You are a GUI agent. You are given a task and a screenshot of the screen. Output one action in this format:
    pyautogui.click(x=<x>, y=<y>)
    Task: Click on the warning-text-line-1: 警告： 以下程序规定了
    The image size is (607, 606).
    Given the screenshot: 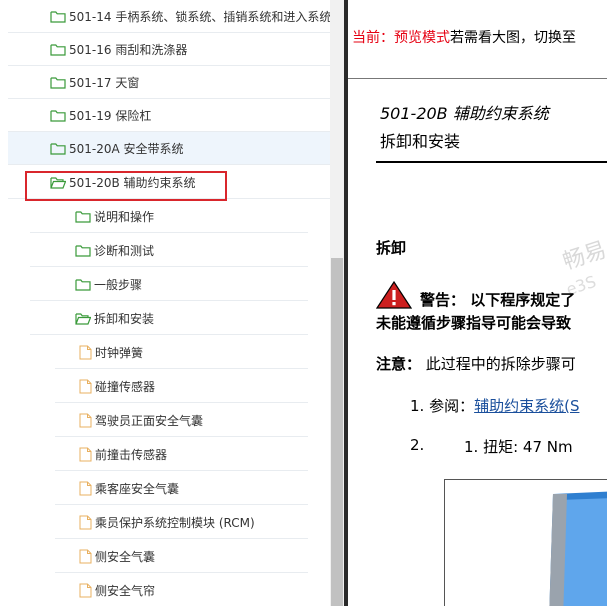 What is the action you would take?
    pyautogui.click(x=498, y=300)
    